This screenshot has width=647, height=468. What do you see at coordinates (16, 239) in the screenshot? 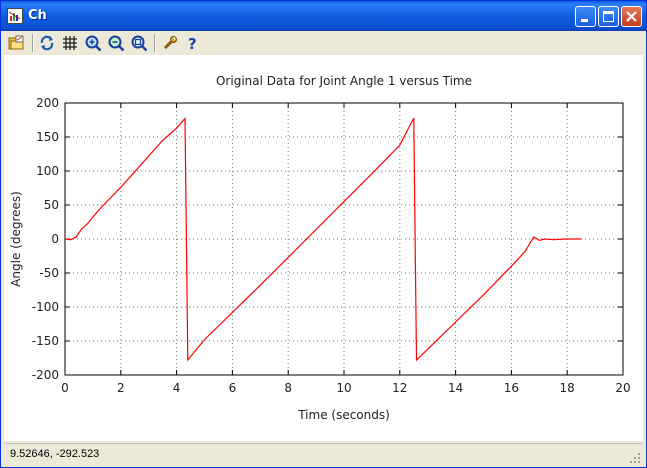
I see `y-axis-label: Angle (degrees)` at bounding box center [16, 239].